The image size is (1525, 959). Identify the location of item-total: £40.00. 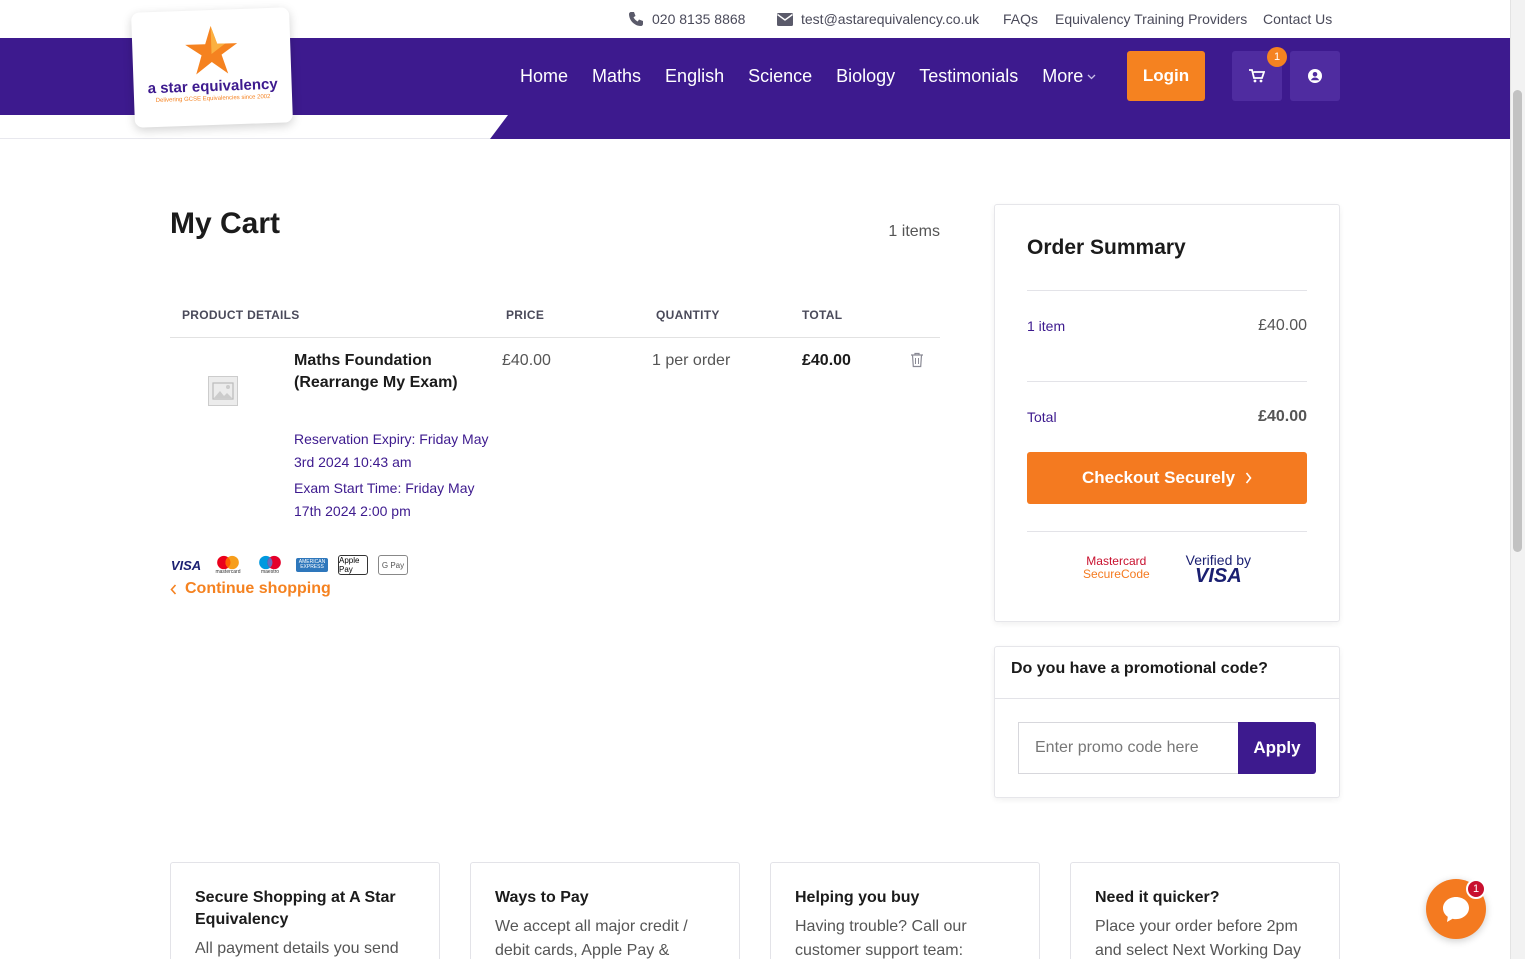
(826, 360).